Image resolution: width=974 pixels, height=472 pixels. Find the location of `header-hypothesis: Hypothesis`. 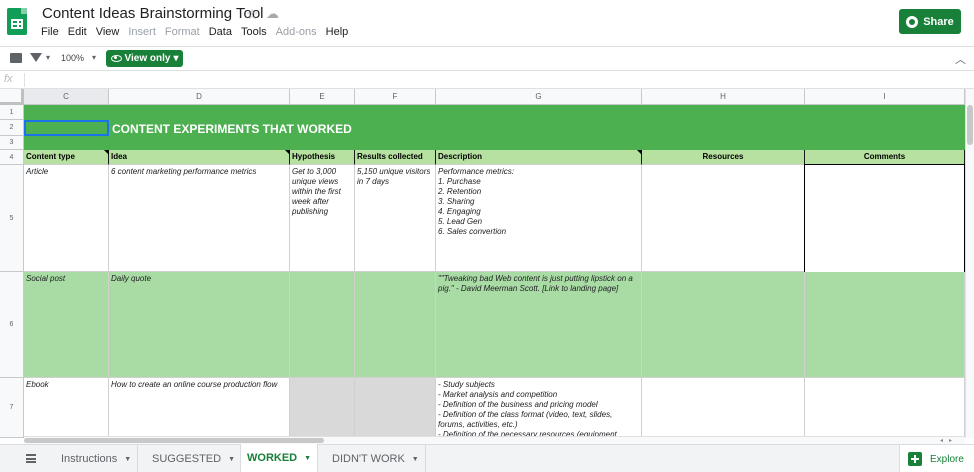

header-hypothesis: Hypothesis is located at coordinates (322, 157).